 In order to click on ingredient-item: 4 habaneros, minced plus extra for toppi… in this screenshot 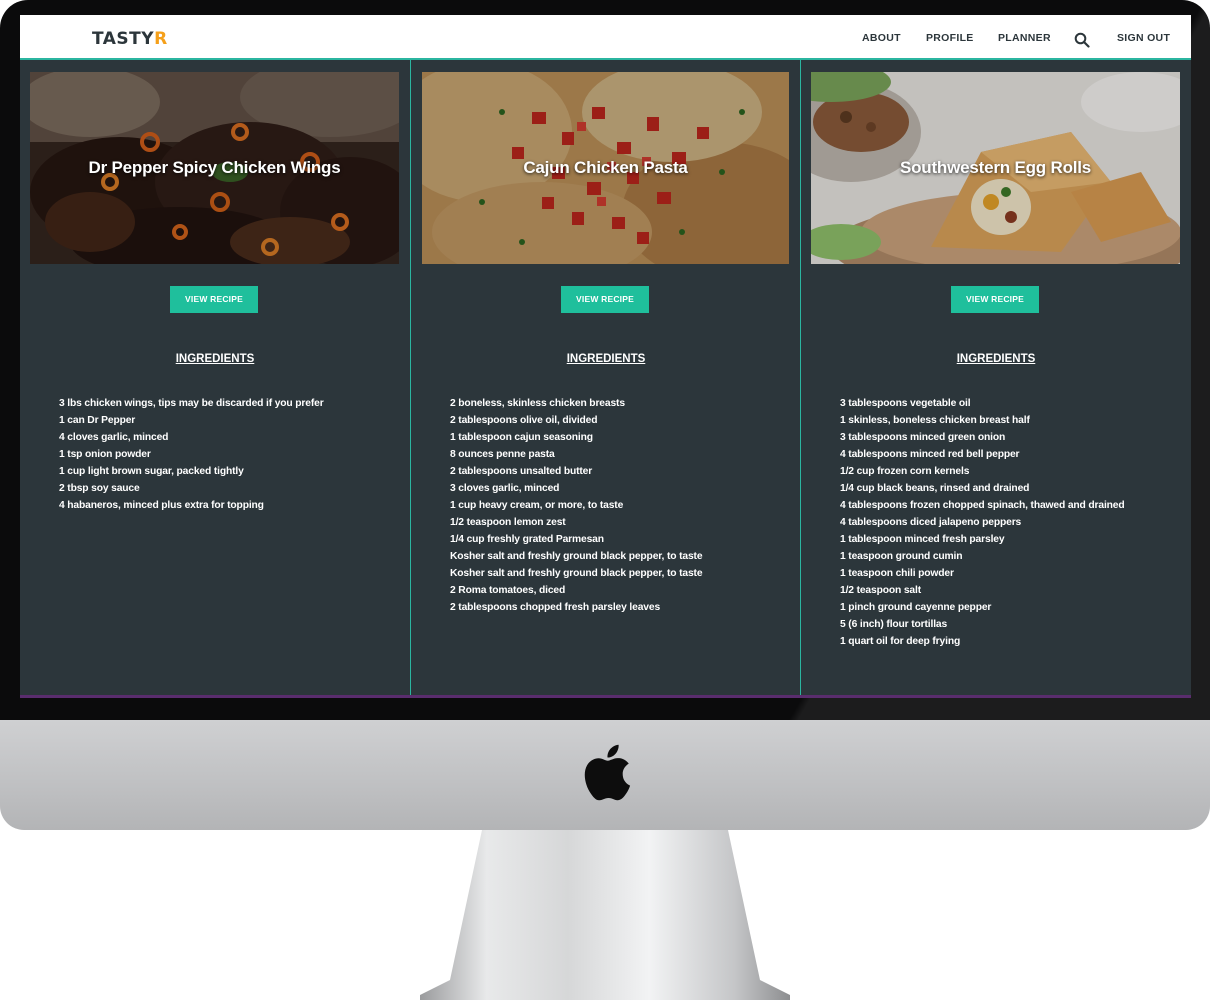, I will do `click(161, 505)`.